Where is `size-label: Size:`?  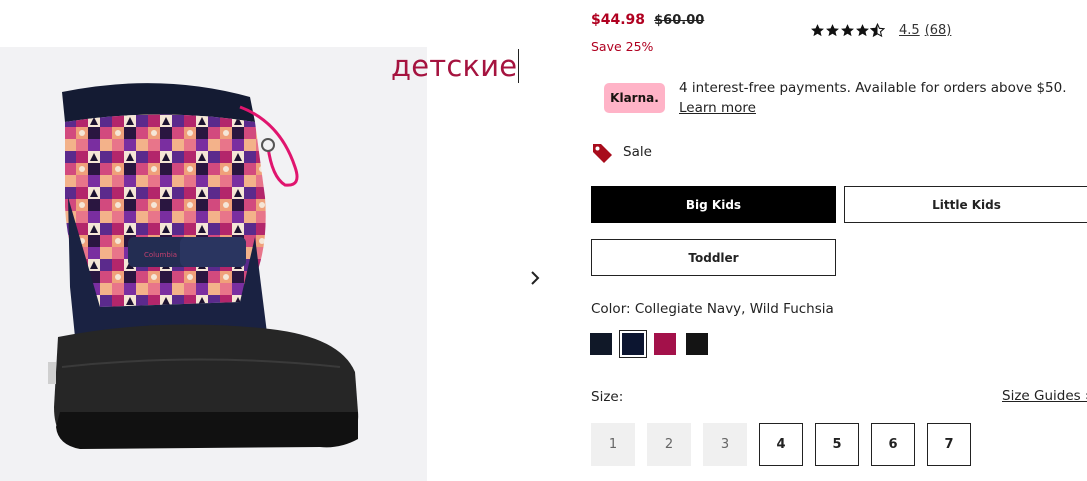
size-label: Size: is located at coordinates (607, 397).